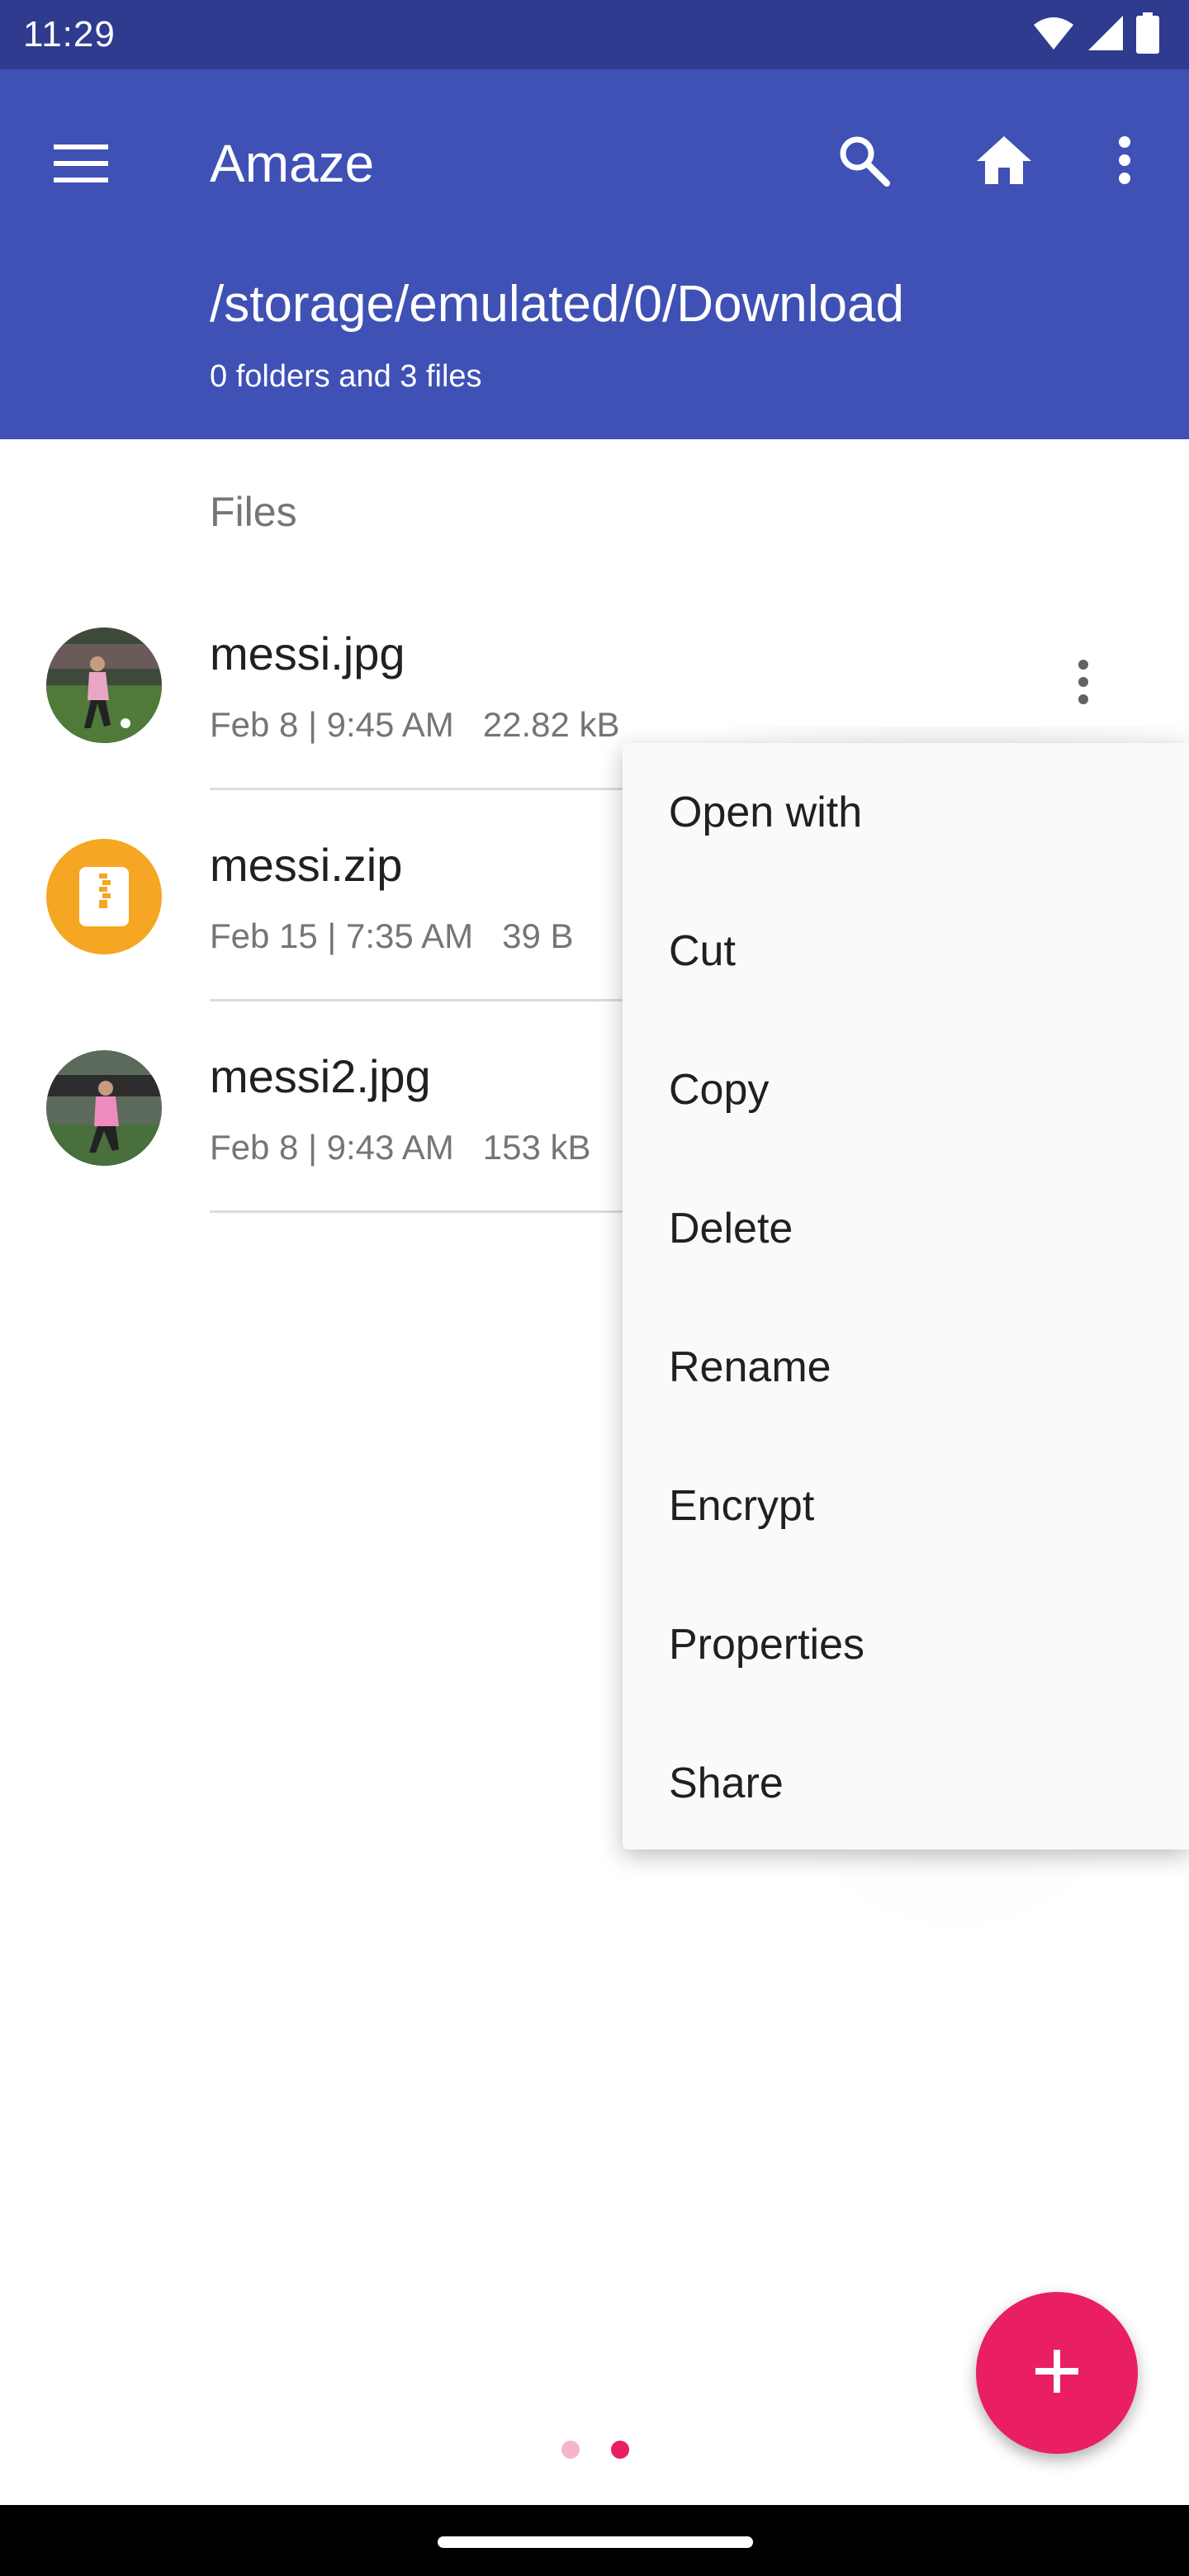  What do you see at coordinates (906, 1228) in the screenshot?
I see `menu-item-delete: Delete` at bounding box center [906, 1228].